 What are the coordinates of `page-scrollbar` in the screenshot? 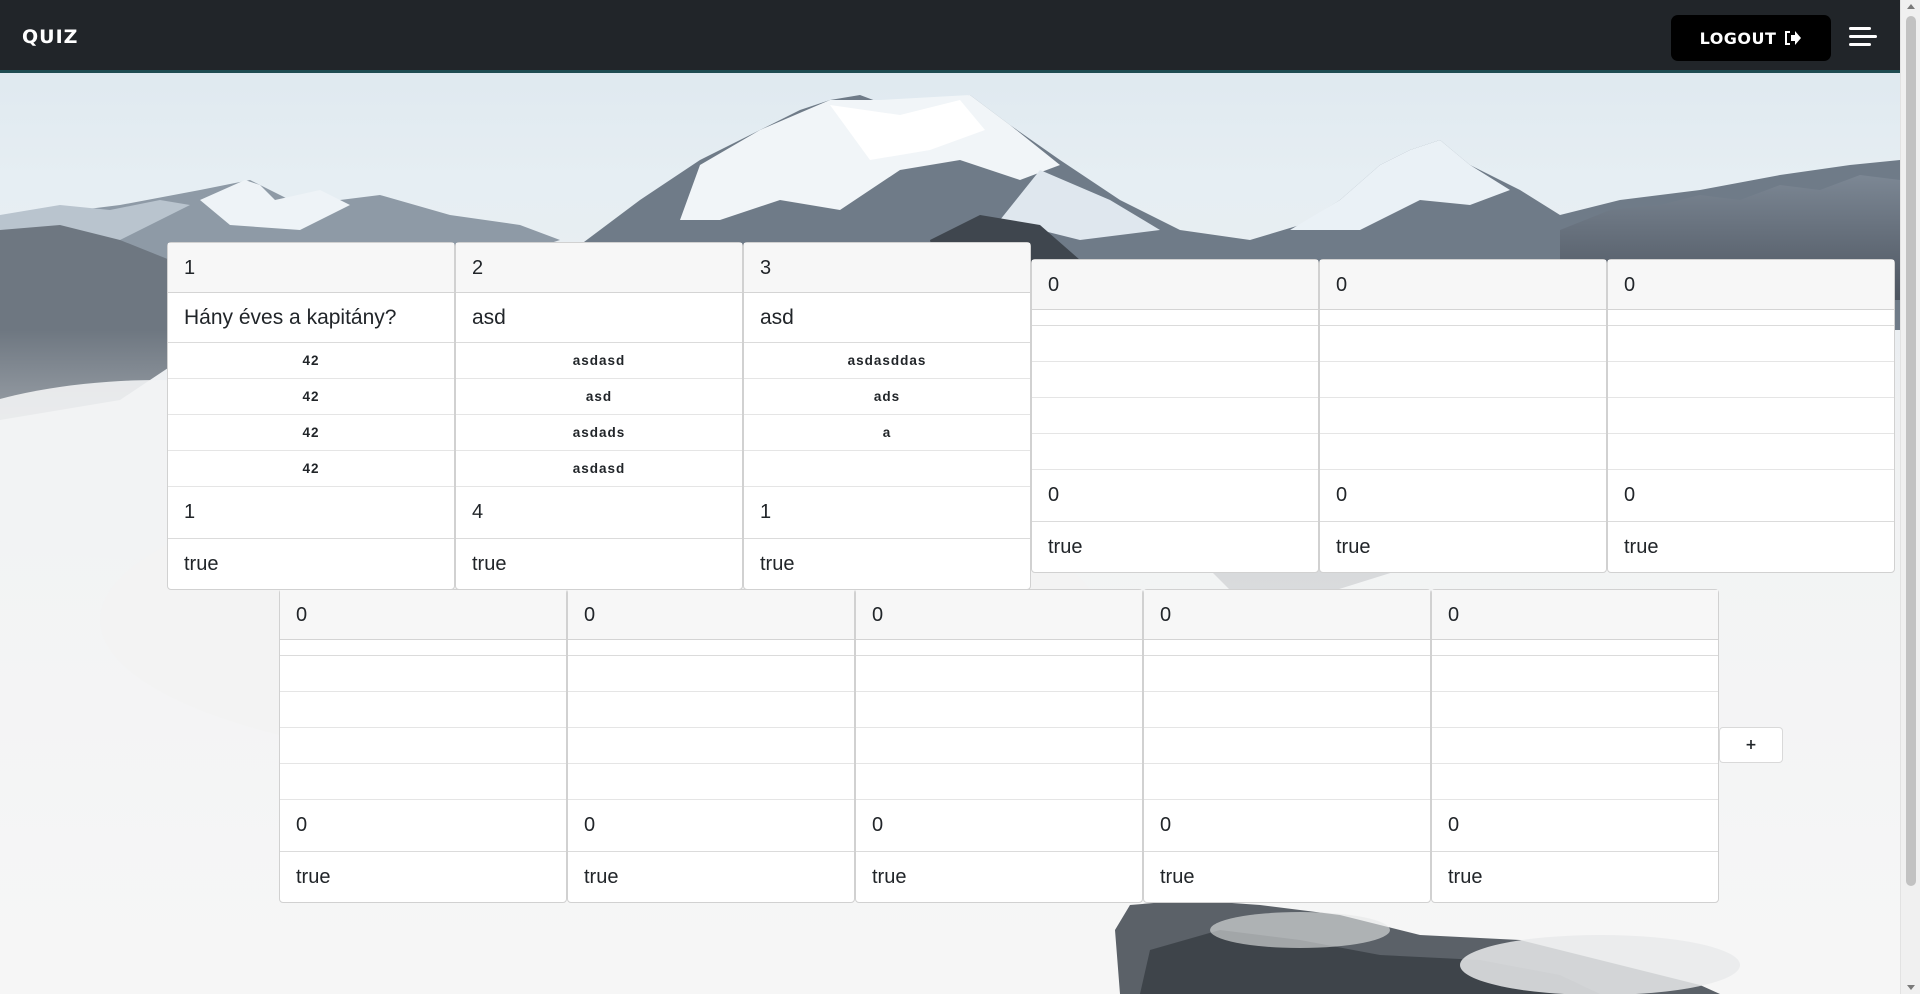 It's located at (1910, 497).